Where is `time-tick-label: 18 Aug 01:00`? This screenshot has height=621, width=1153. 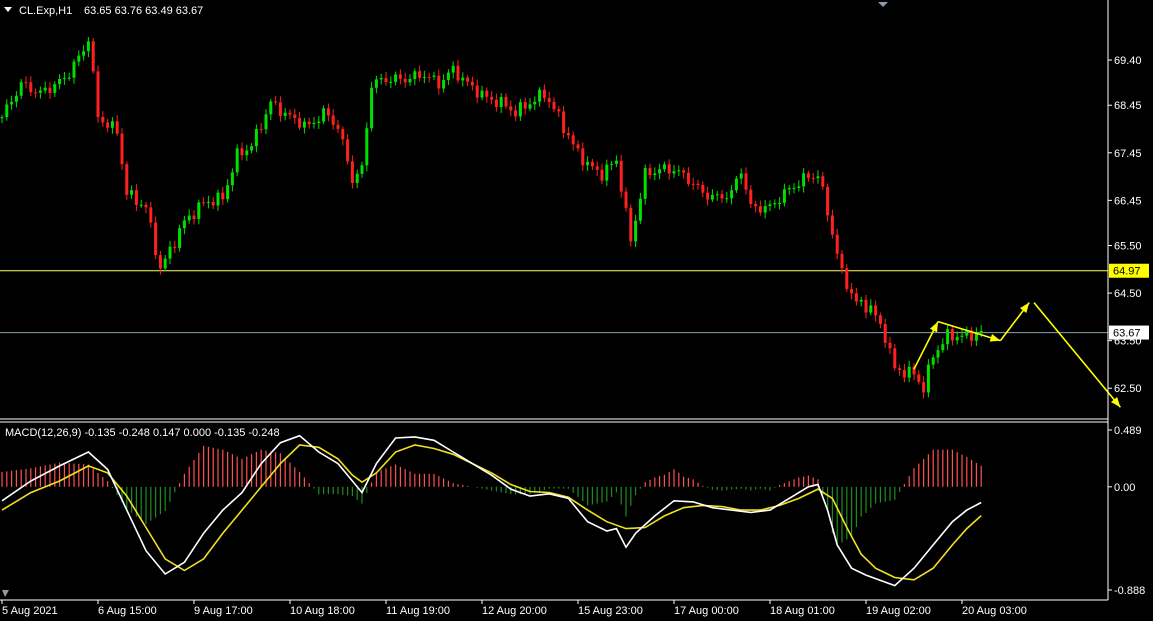 time-tick-label: 18 Aug 01:00 is located at coordinates (802, 611).